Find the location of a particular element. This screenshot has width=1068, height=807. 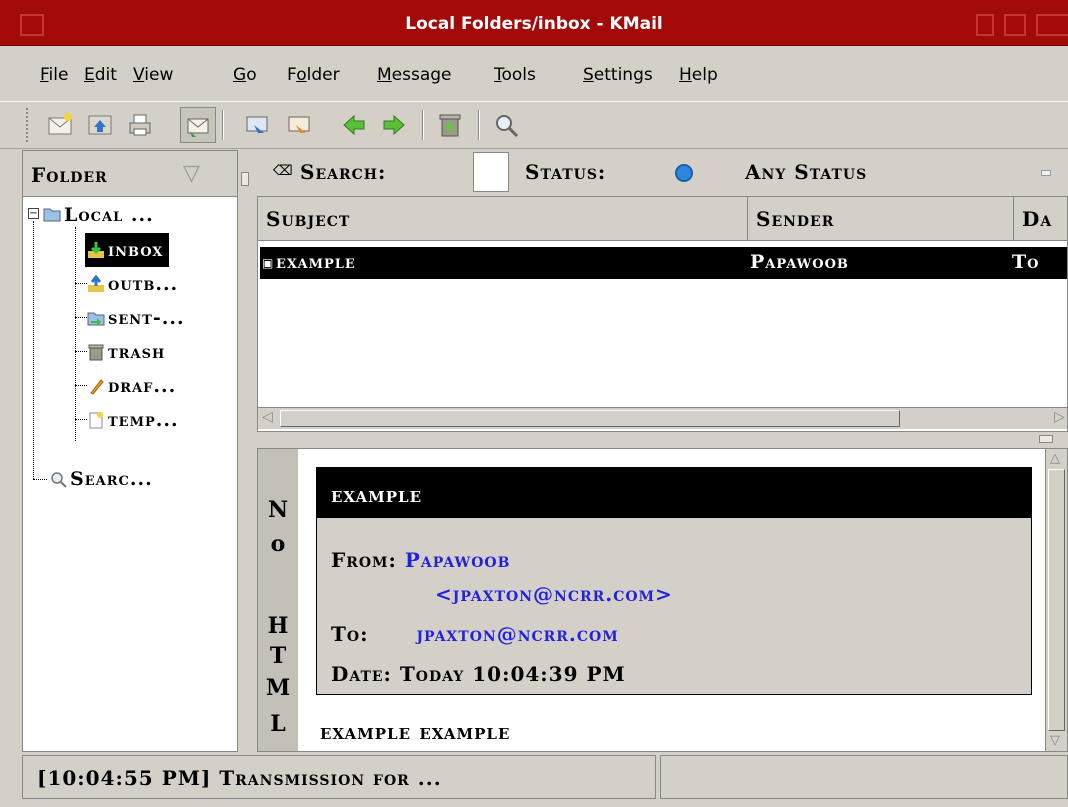

folder-item-inbox: inbox is located at coordinates (127, 250).